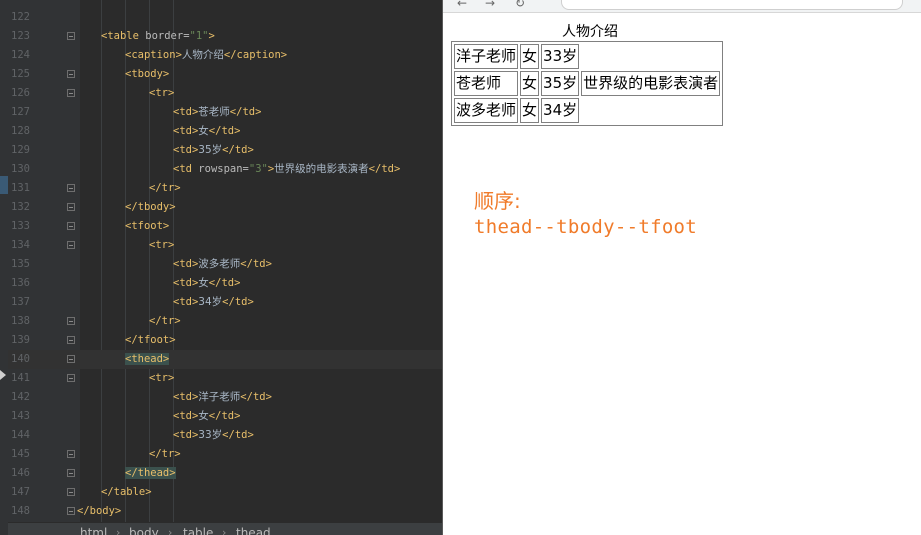 The height and width of the screenshot is (535, 921). I want to click on table-cell-description: 世界级的电影表演者, so click(651, 83).